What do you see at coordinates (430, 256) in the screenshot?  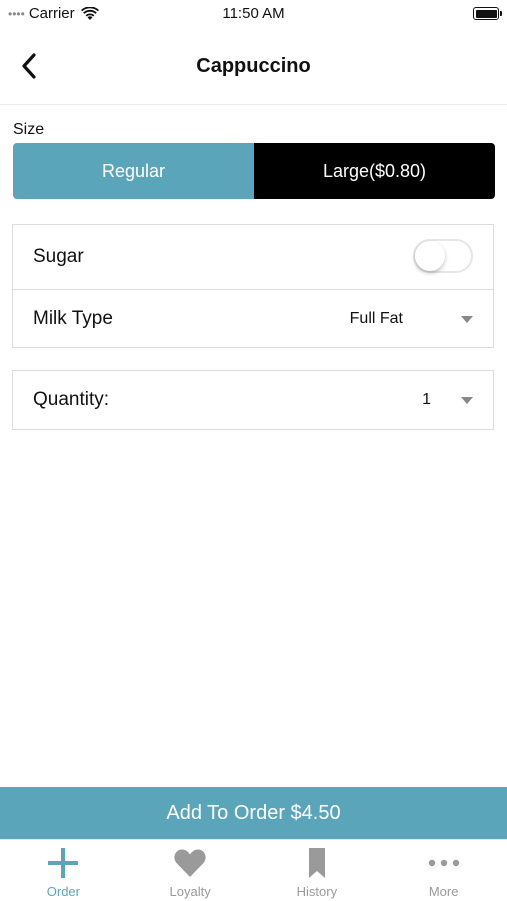 I see `toggle-knob` at bounding box center [430, 256].